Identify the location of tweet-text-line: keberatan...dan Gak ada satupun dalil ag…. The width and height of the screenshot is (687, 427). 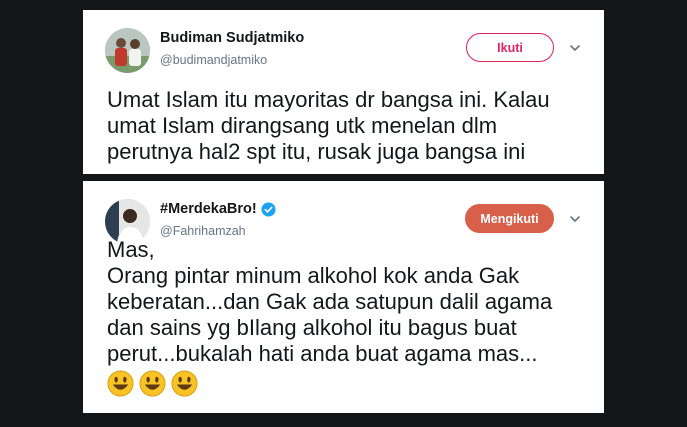
(330, 301).